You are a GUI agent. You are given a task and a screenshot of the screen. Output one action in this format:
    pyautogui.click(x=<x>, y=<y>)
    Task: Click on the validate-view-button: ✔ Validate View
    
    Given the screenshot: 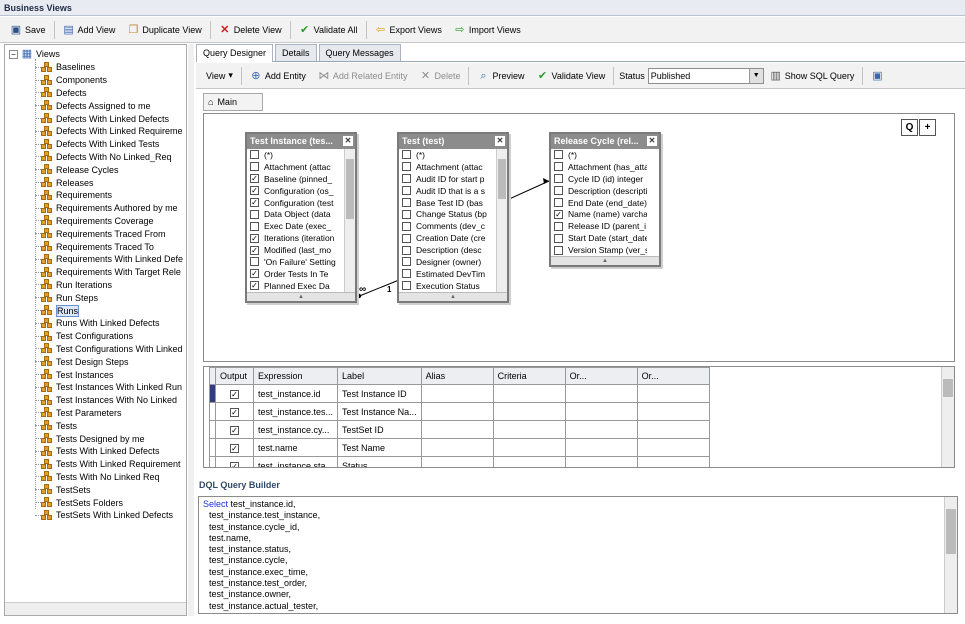 What is the action you would take?
    pyautogui.click(x=571, y=76)
    